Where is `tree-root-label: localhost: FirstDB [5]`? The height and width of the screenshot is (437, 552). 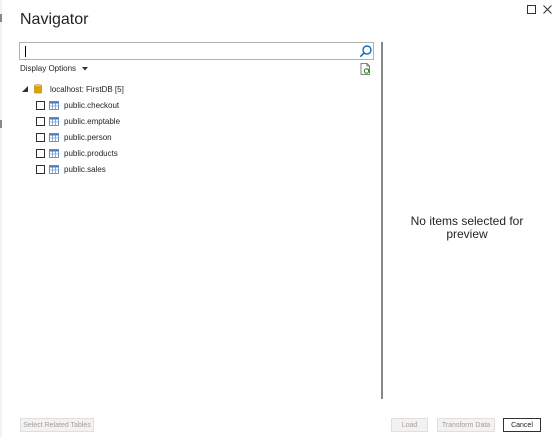 tree-root-label: localhost: FirstDB [5] is located at coordinates (87, 89).